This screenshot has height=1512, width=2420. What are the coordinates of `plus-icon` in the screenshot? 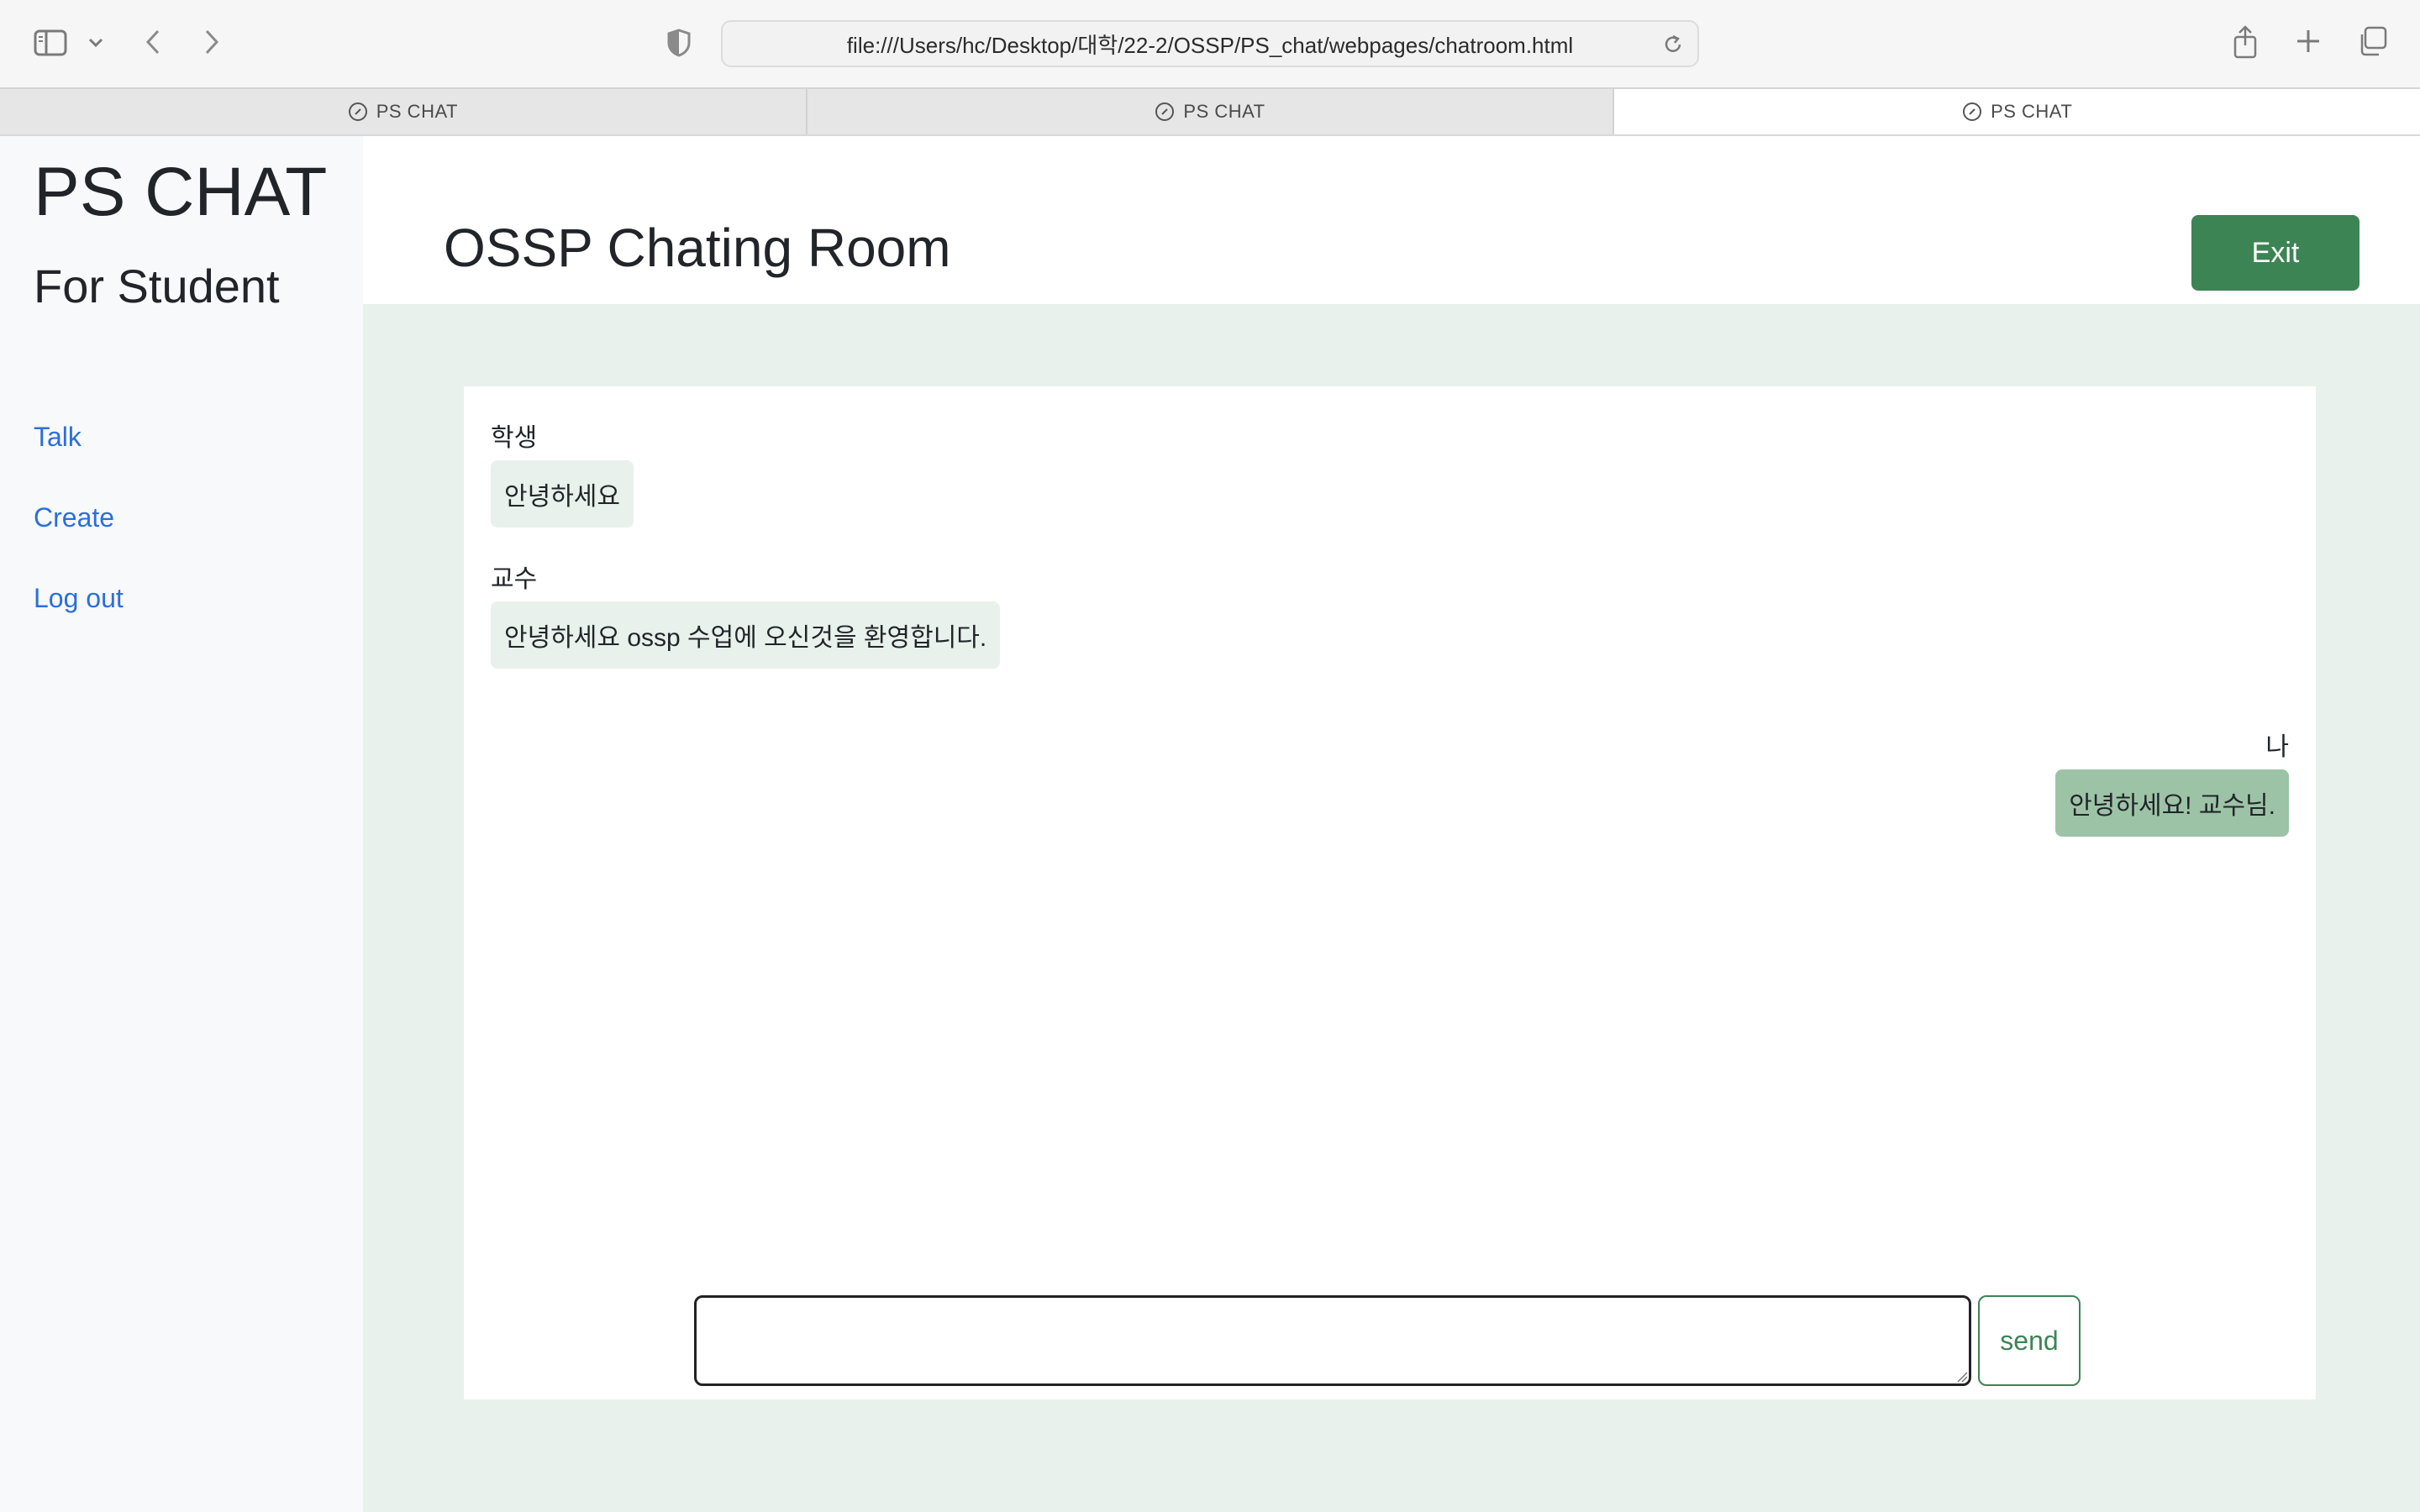 It's located at (2308, 41).